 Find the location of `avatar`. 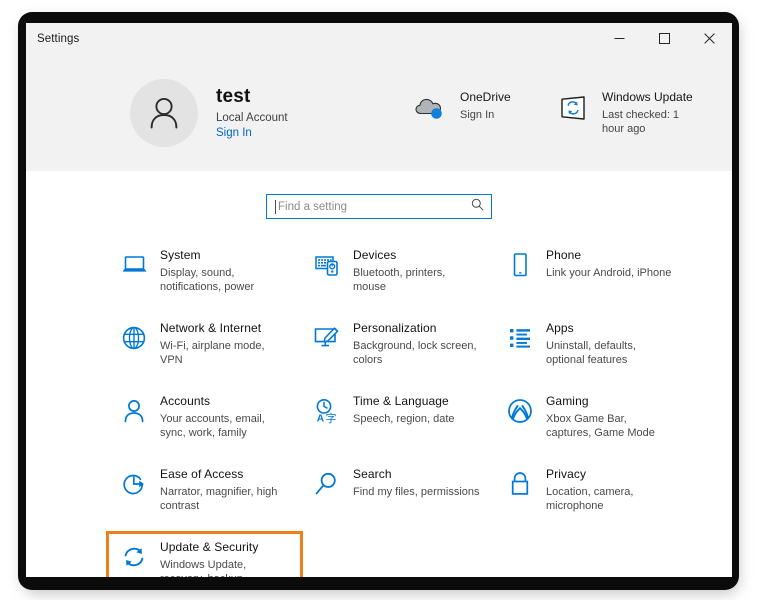

avatar is located at coordinates (164, 112).